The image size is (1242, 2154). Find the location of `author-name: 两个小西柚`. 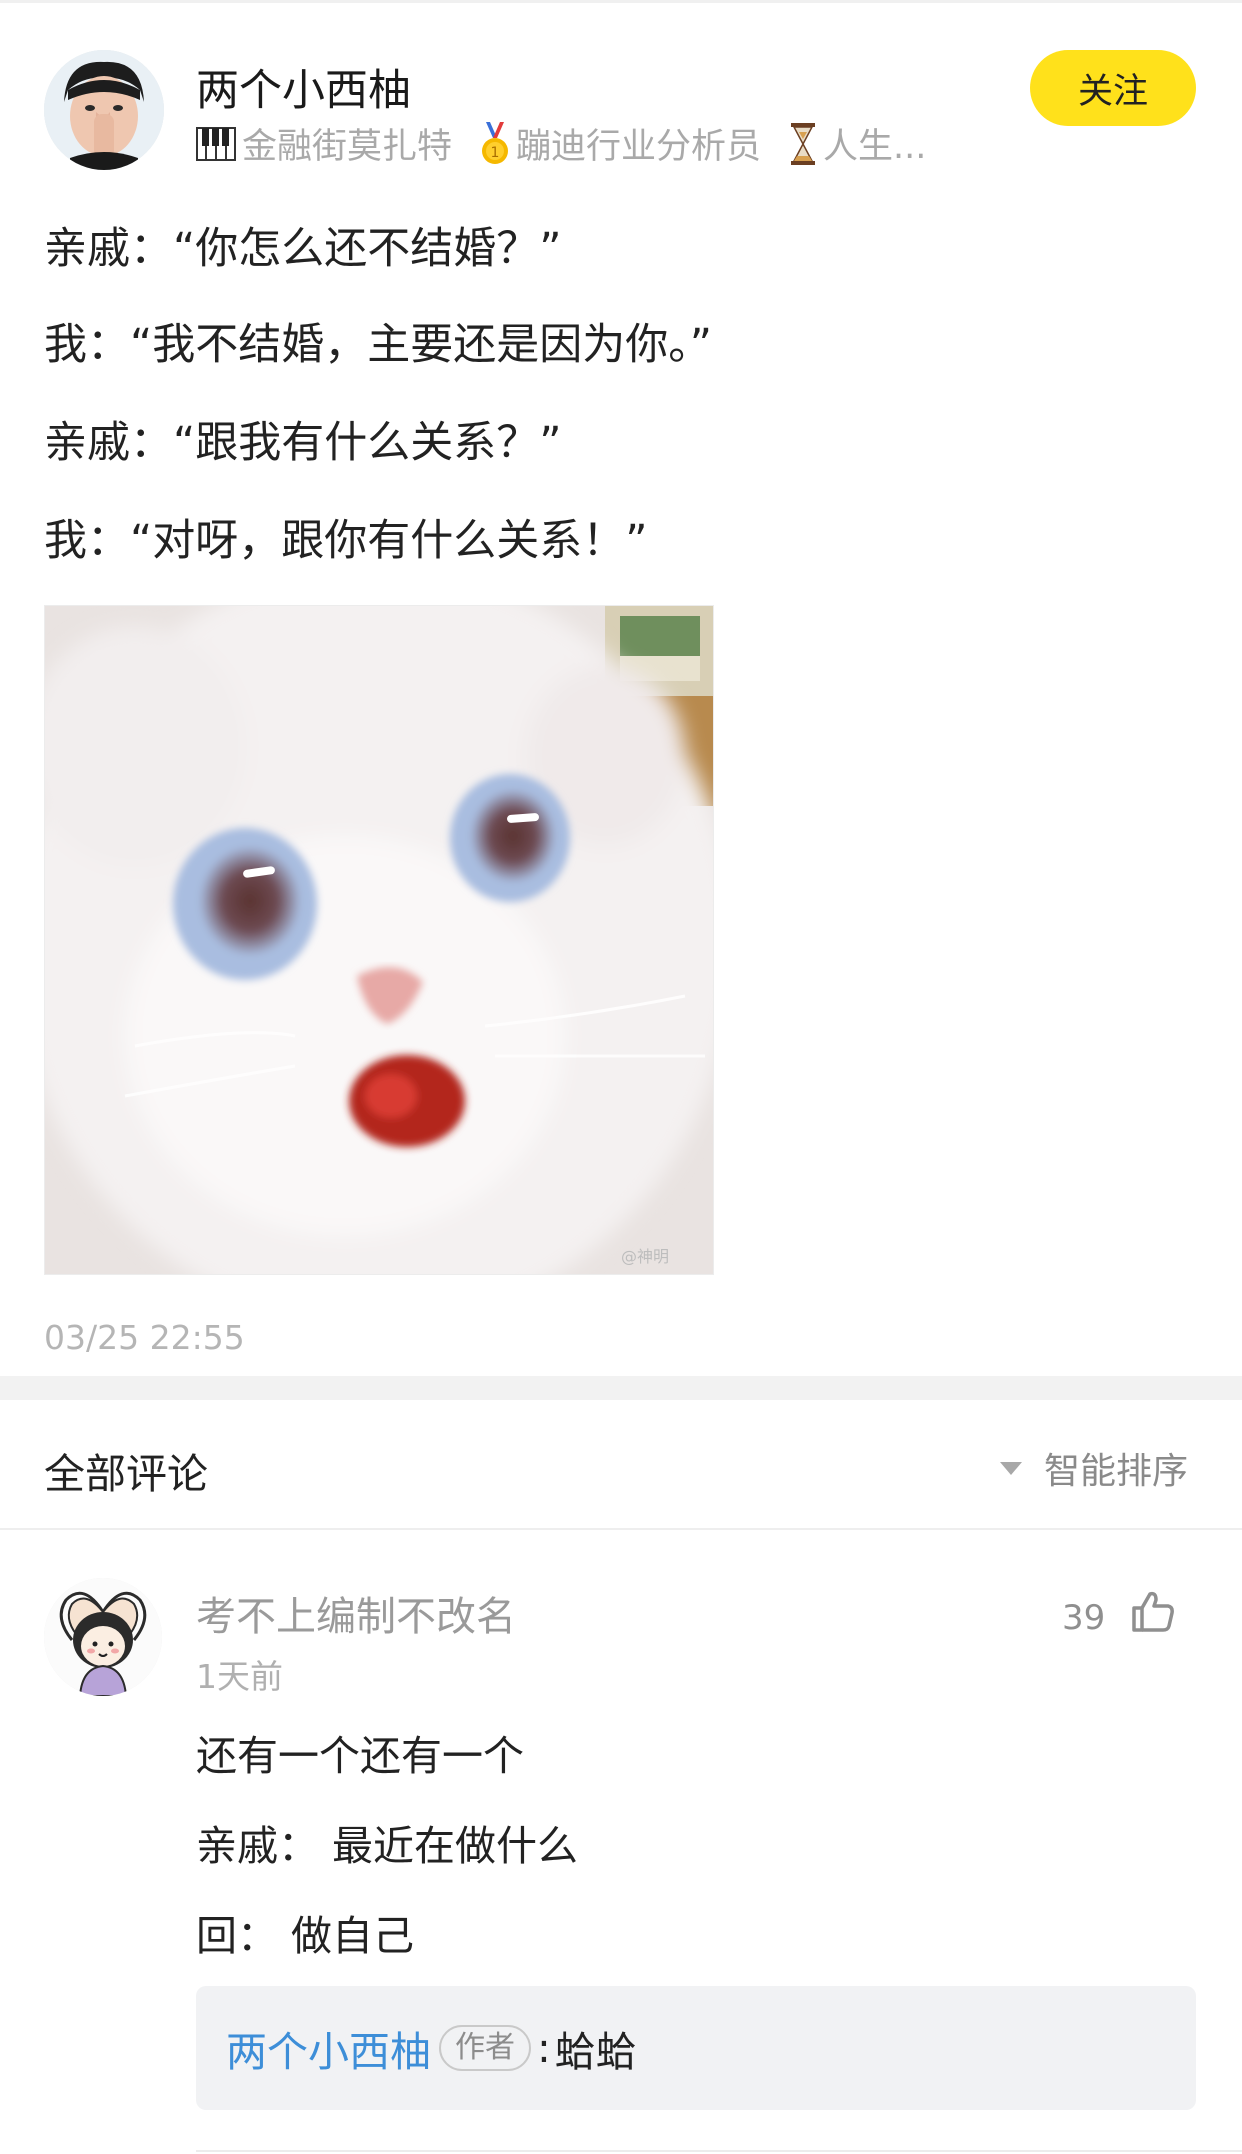

author-name: 两个小西柚 is located at coordinates (303, 87).